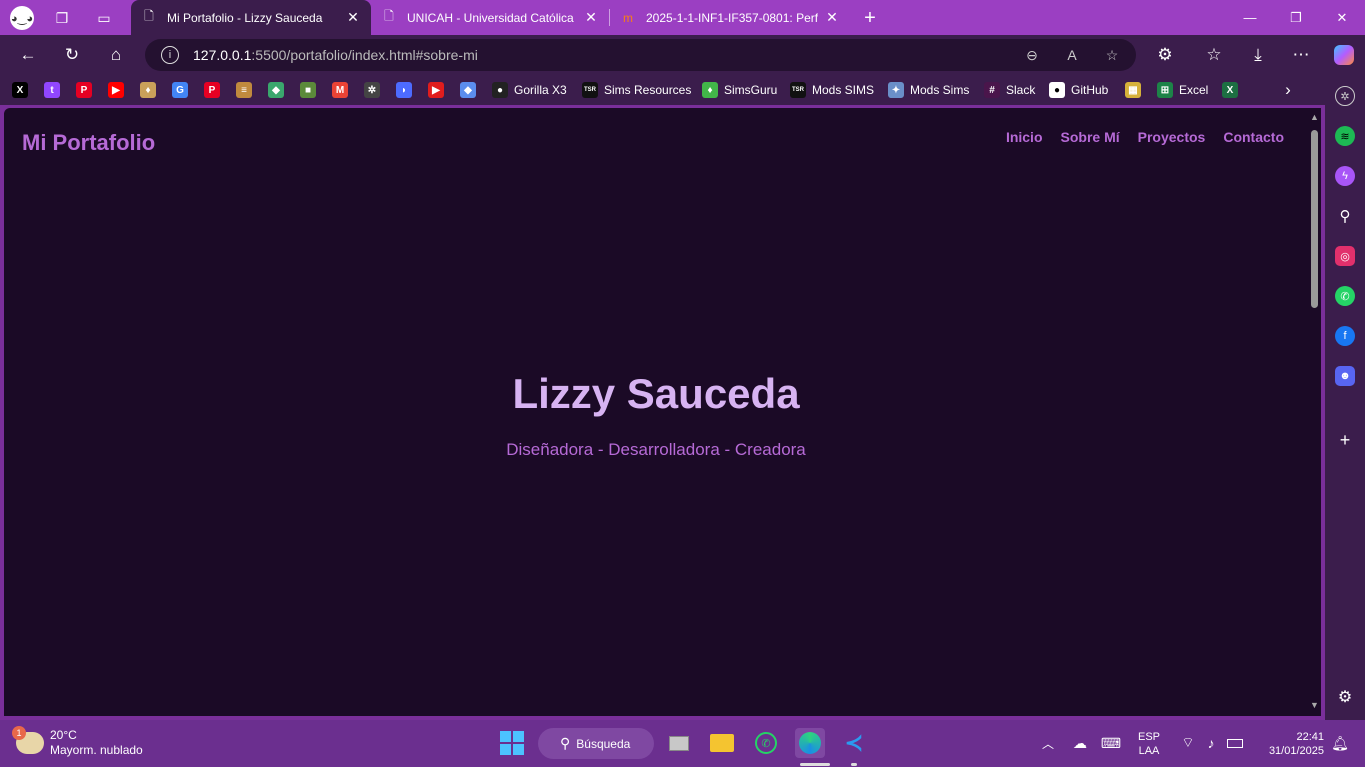 The image size is (1365, 767). What do you see at coordinates (1345, 136) in the screenshot?
I see `spotify-icon: ≋` at bounding box center [1345, 136].